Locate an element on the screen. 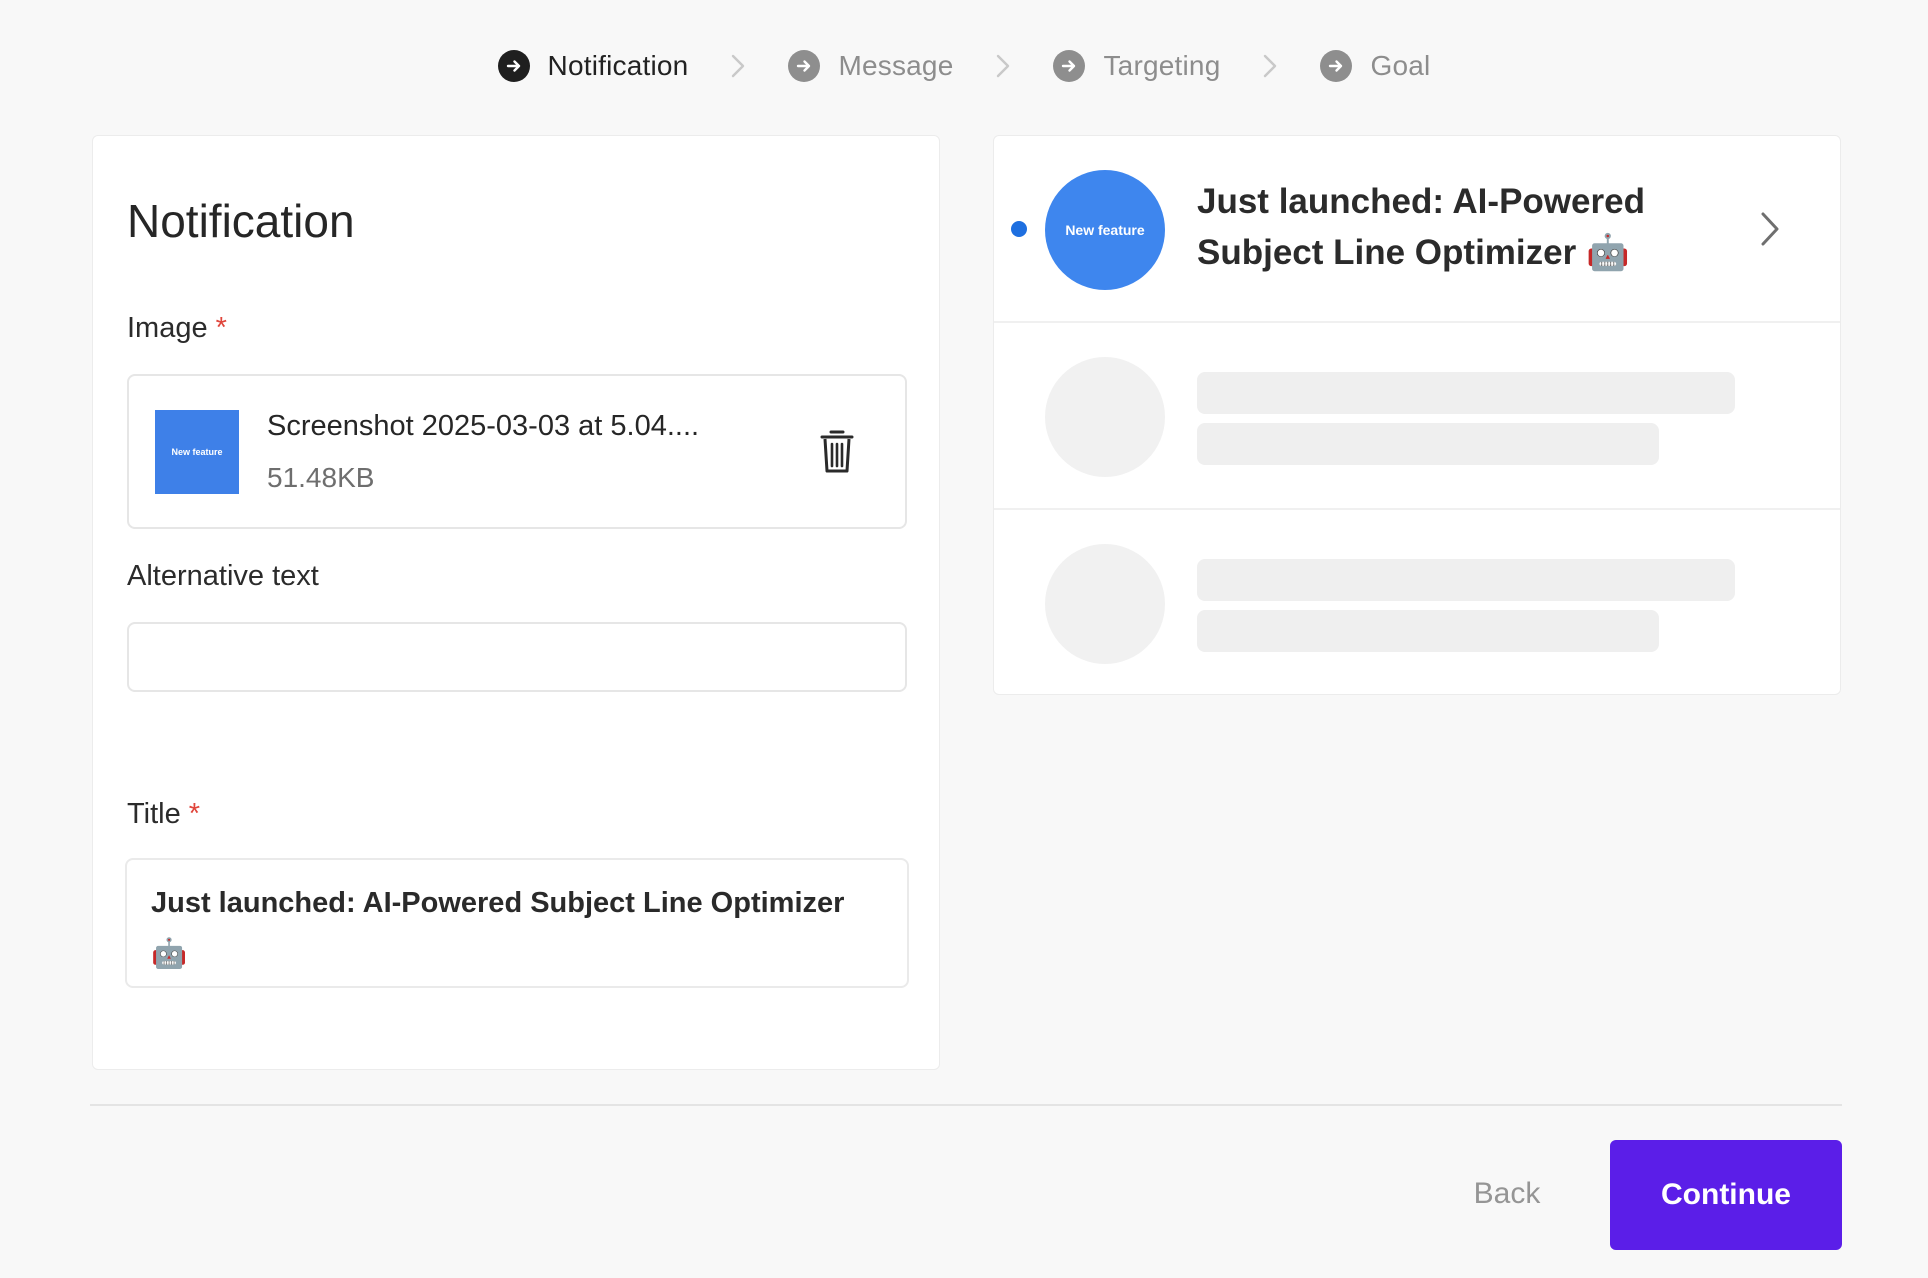 The width and height of the screenshot is (1928, 1278). file-size: 51.48KB is located at coordinates (321, 477).